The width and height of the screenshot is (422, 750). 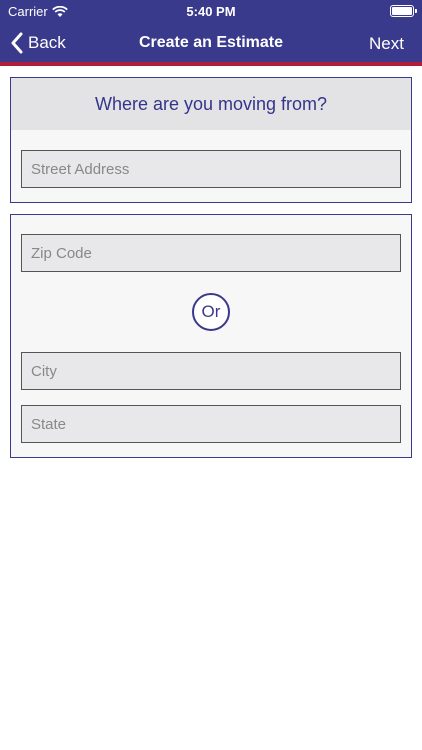 I want to click on status-time: 5:40 PM, so click(x=211, y=11).